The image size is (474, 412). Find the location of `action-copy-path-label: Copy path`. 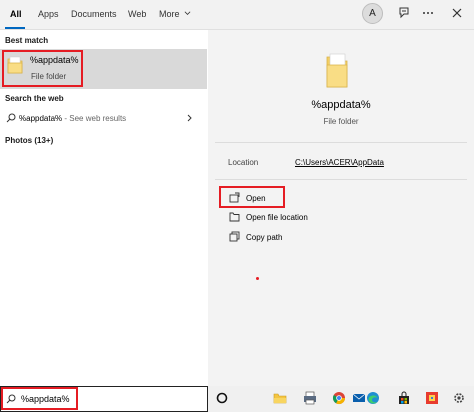

action-copy-path-label: Copy path is located at coordinates (264, 237).